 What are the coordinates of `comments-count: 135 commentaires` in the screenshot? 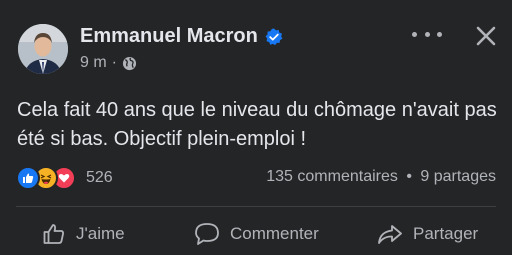 It's located at (332, 176).